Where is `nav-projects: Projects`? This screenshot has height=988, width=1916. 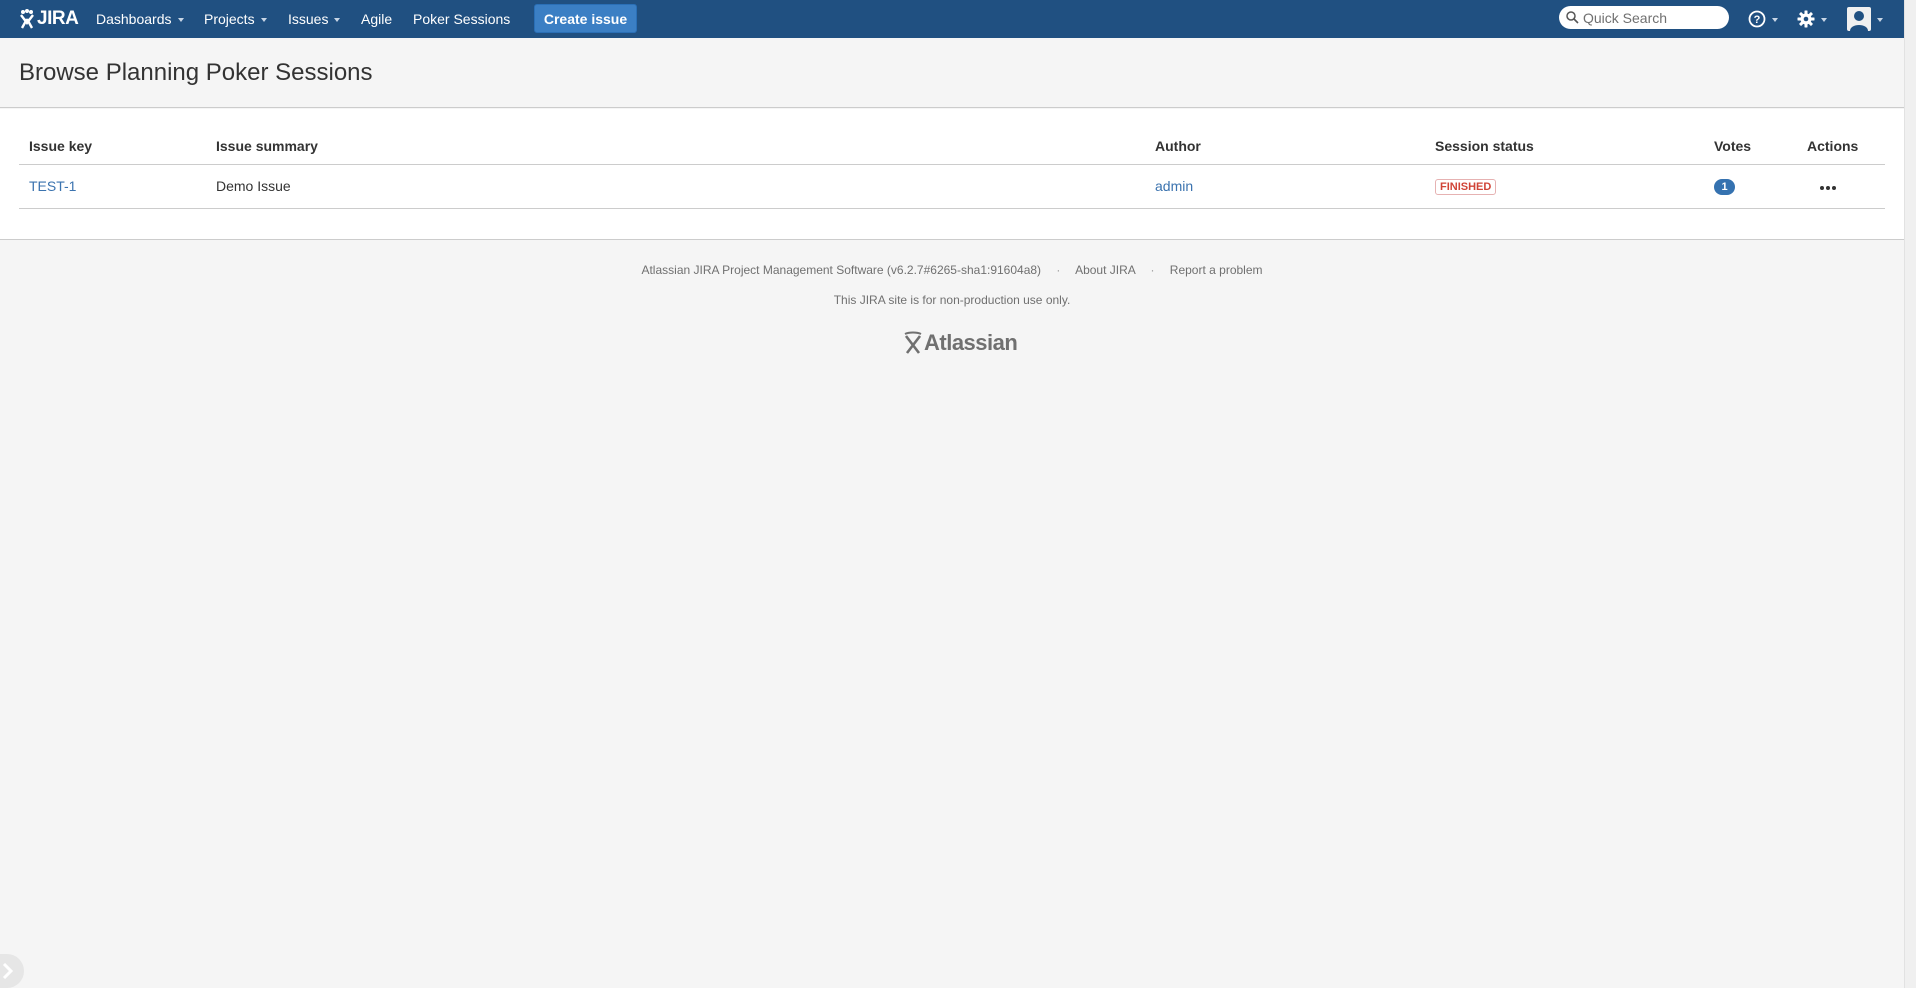
nav-projects: Projects is located at coordinates (235, 19).